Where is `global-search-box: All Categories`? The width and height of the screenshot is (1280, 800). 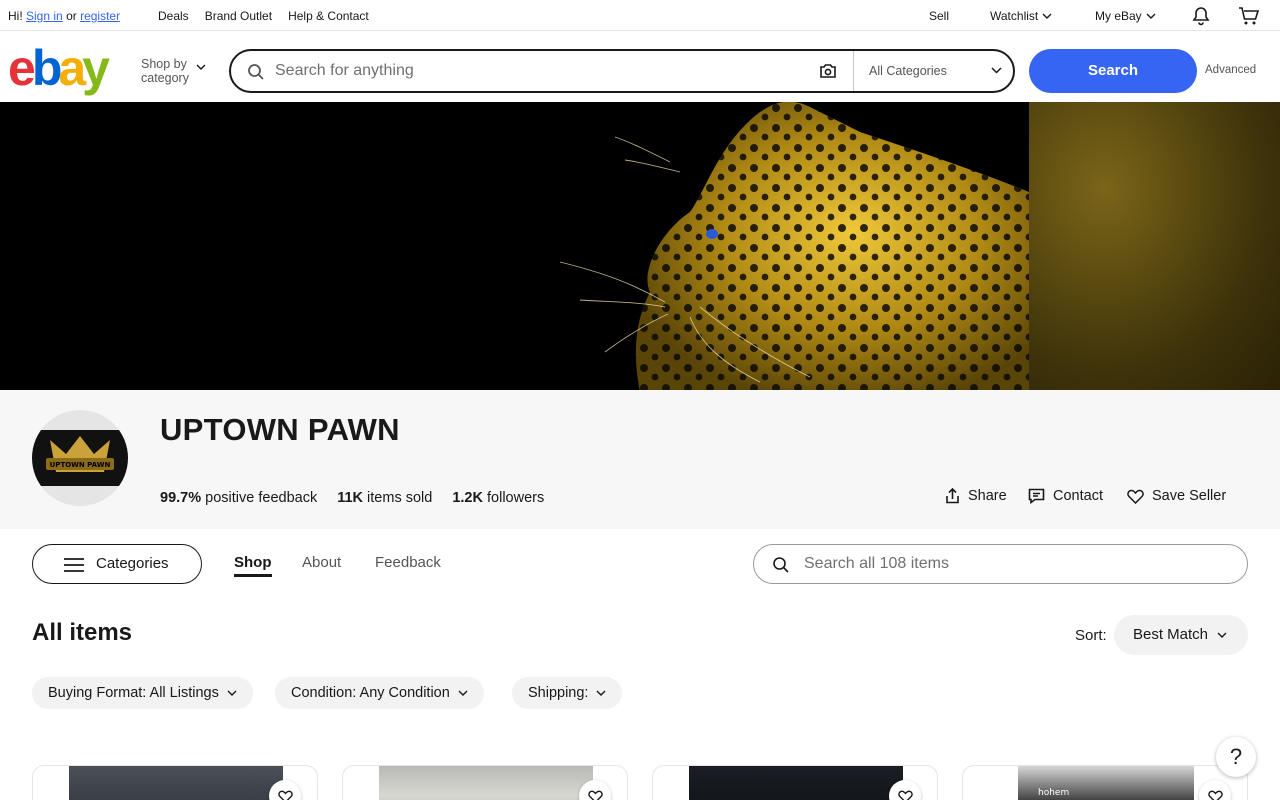
global-search-box: All Categories is located at coordinates (622, 71).